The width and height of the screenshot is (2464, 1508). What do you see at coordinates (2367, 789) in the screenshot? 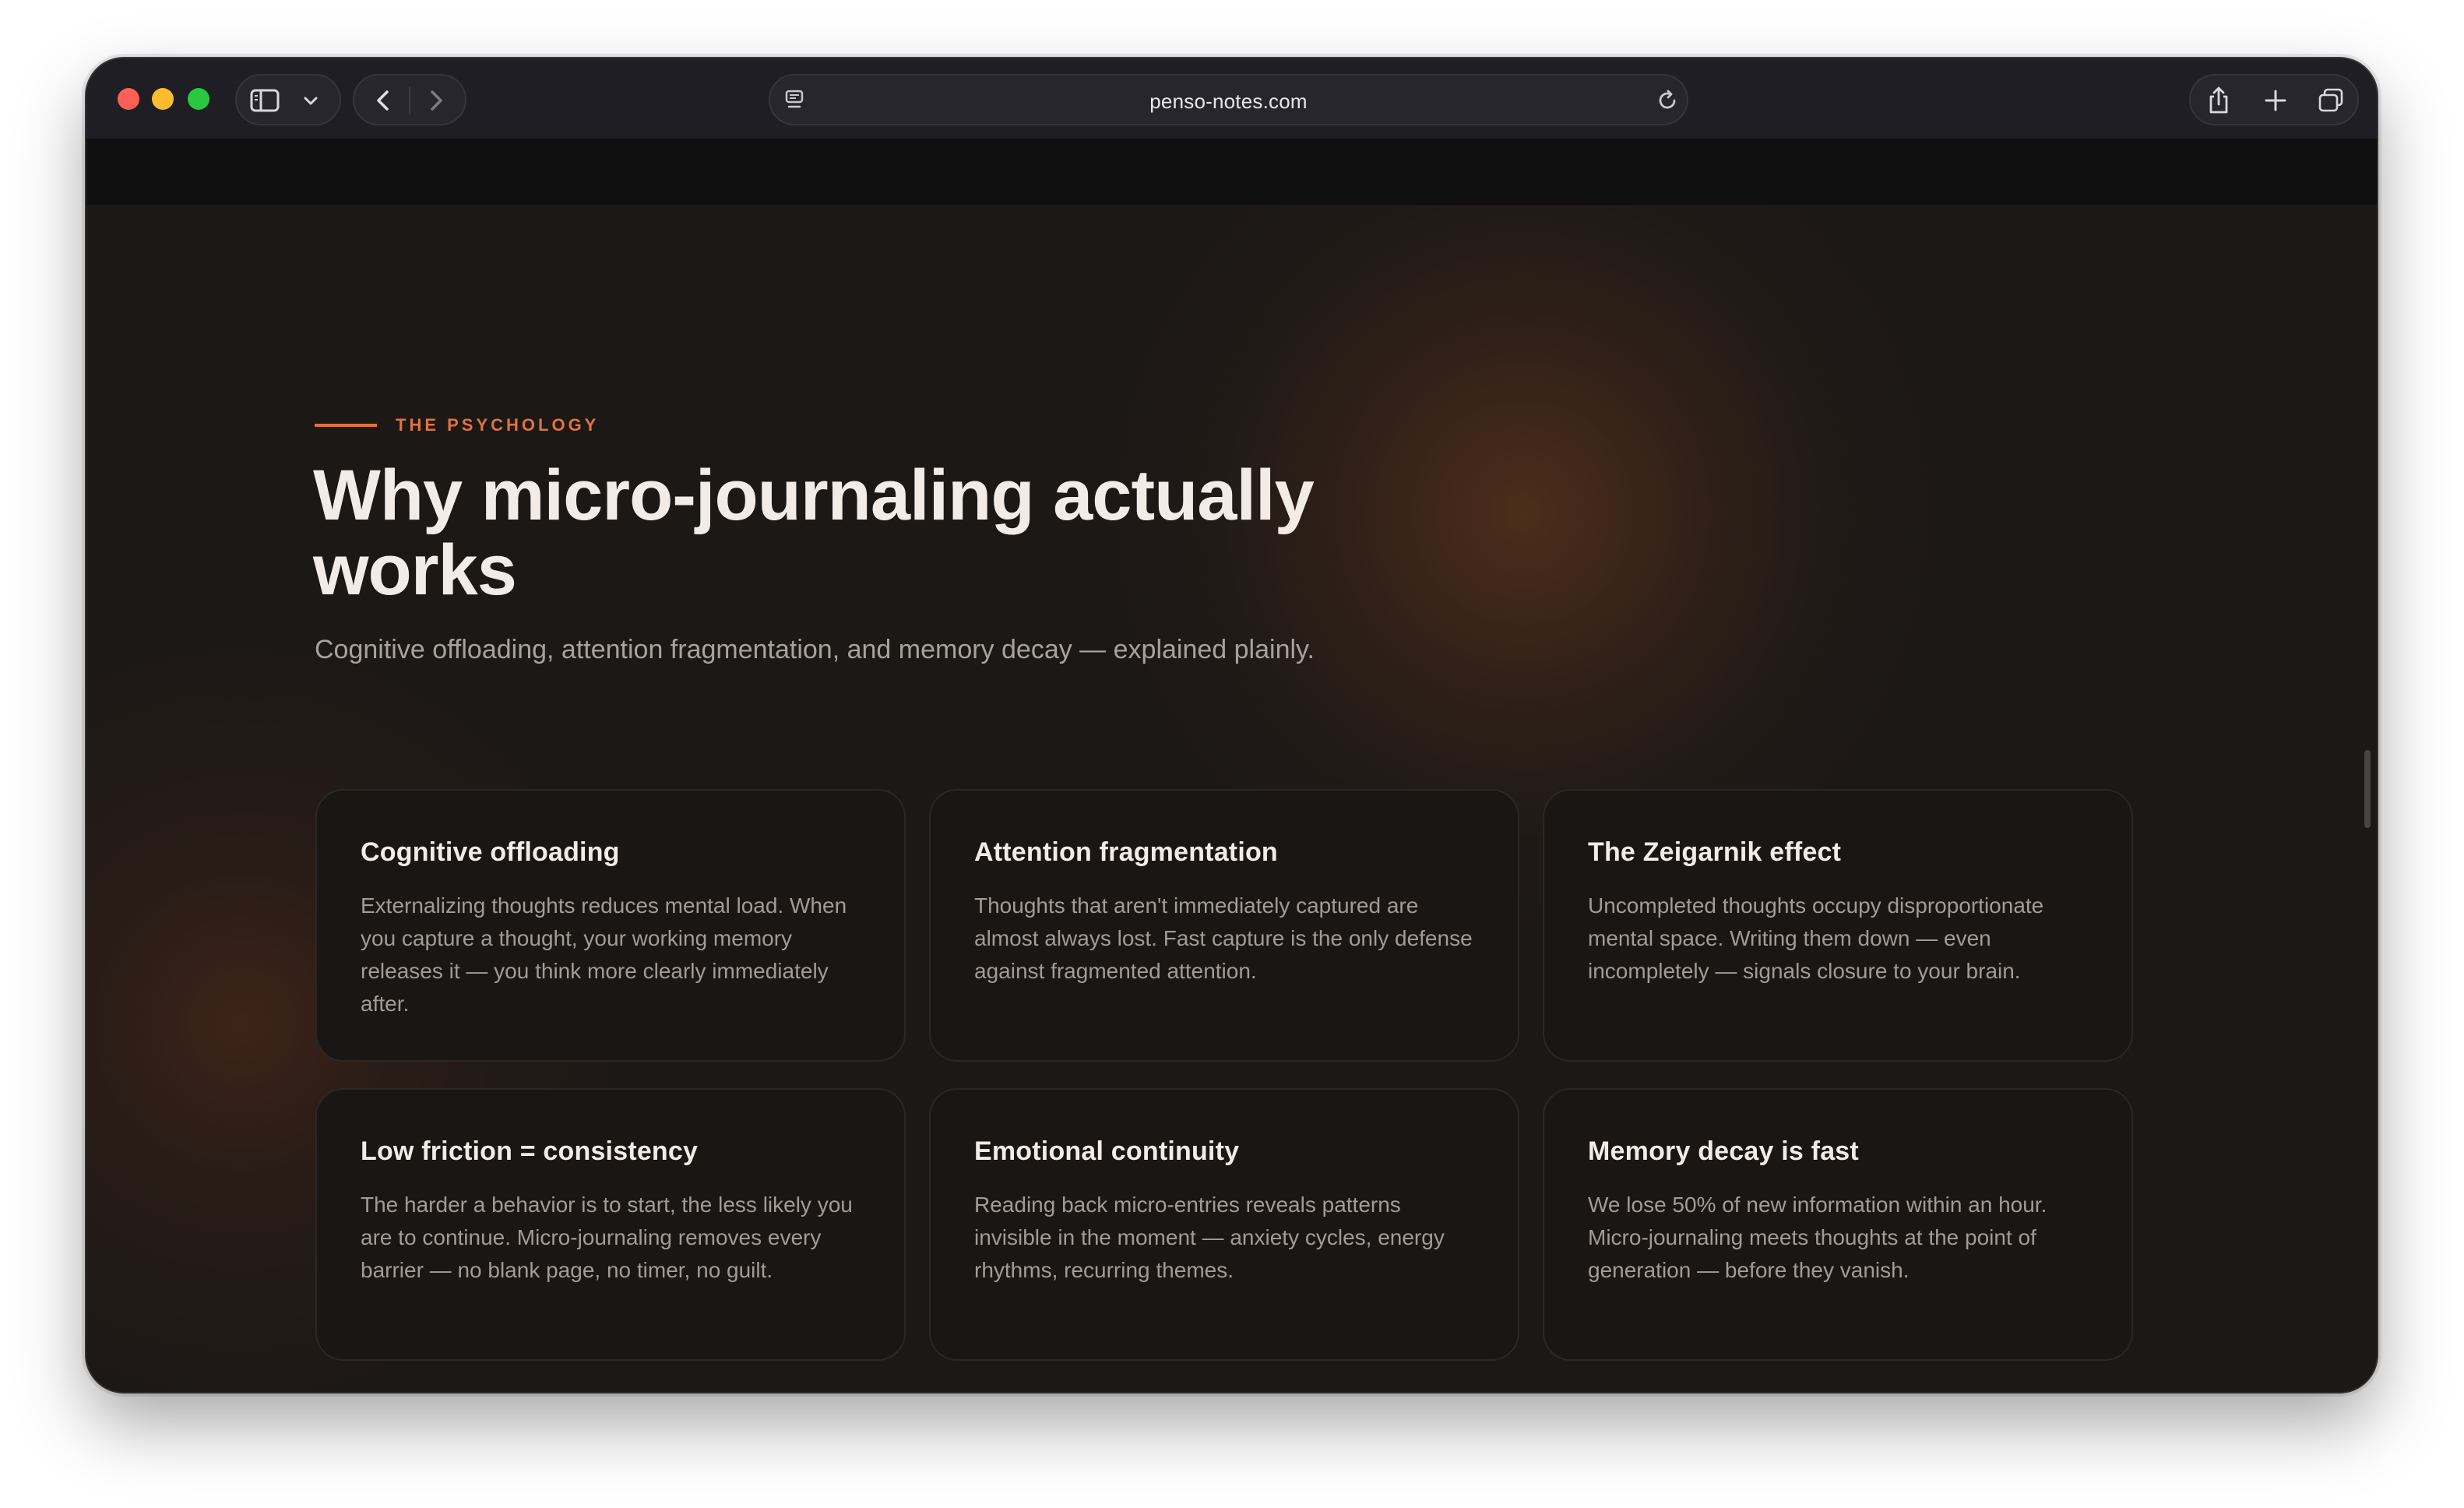
I see `scrollbar-thumb` at bounding box center [2367, 789].